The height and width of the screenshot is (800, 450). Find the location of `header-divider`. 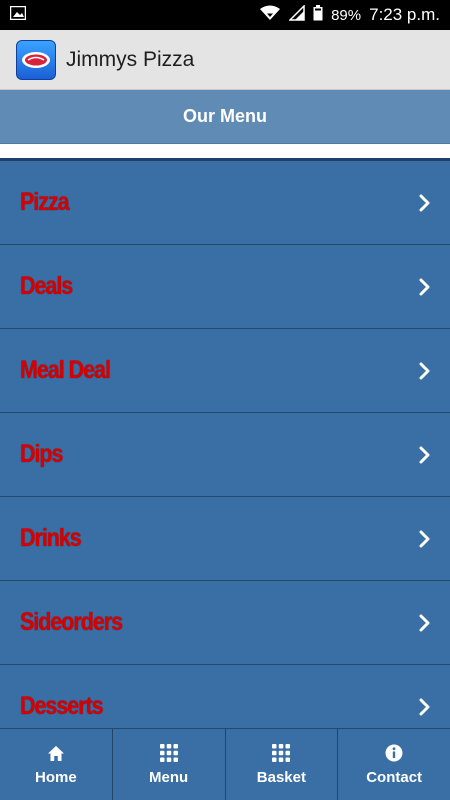

header-divider is located at coordinates (225, 151).